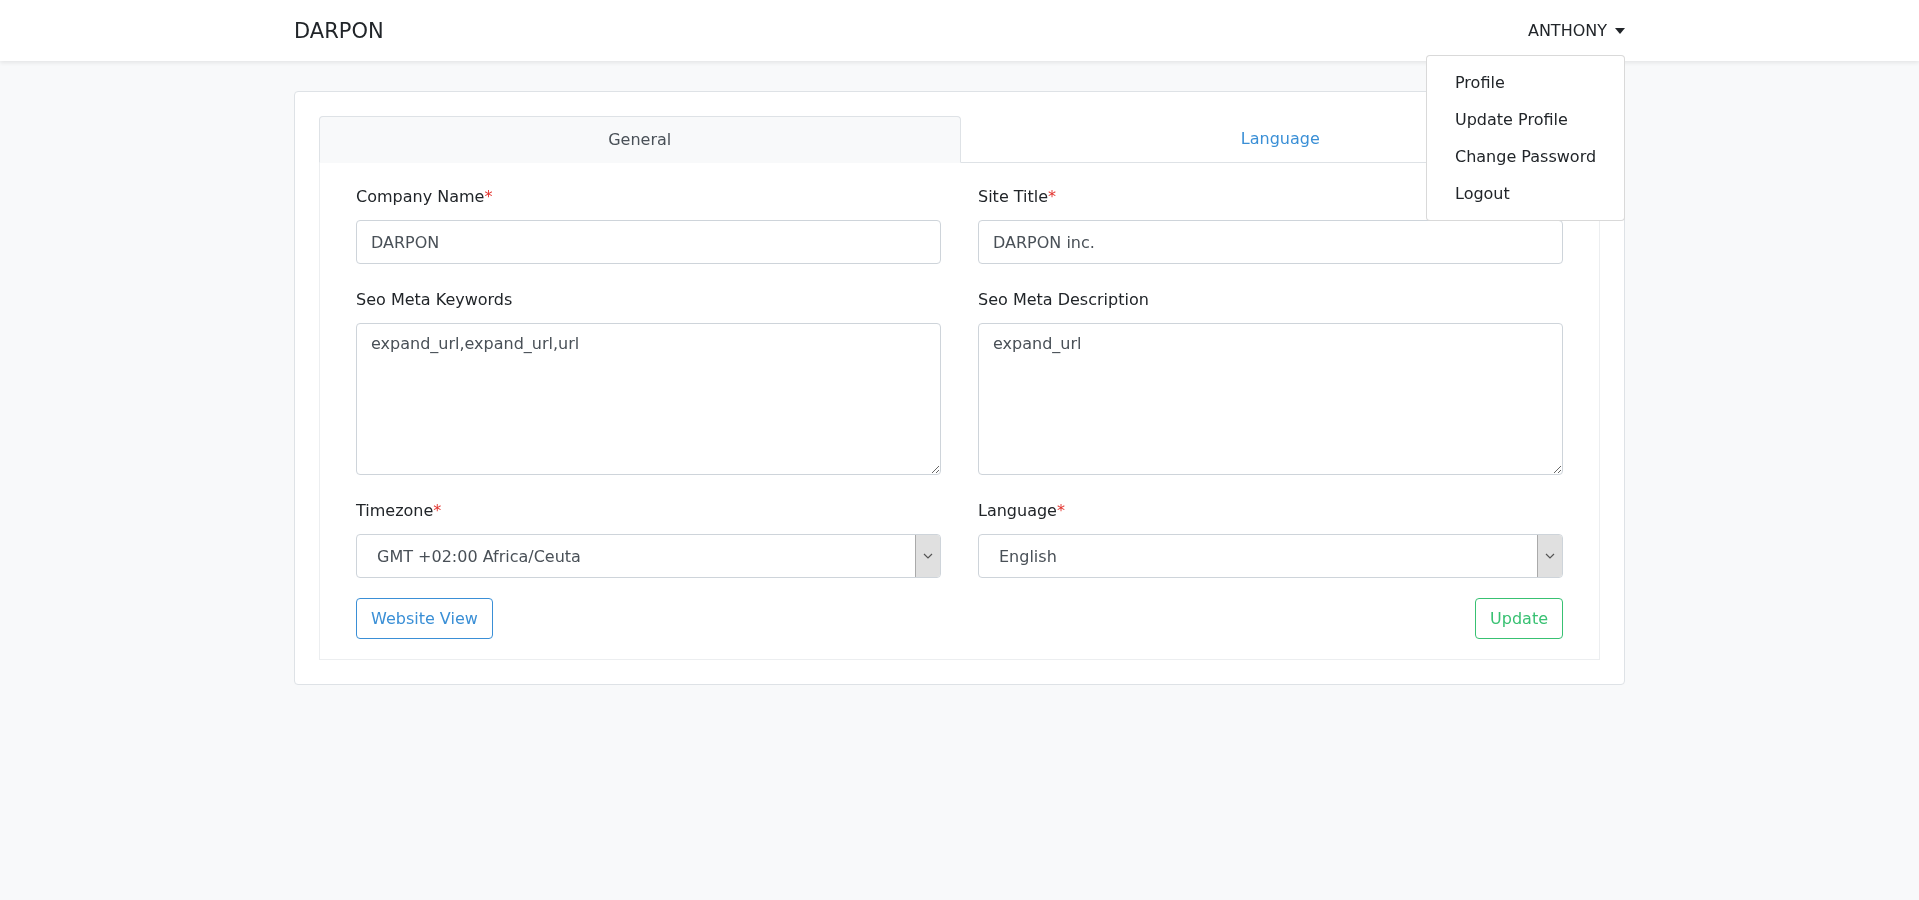 The width and height of the screenshot is (1919, 900). I want to click on text-input-field: DARPON inc., so click(1270, 242).